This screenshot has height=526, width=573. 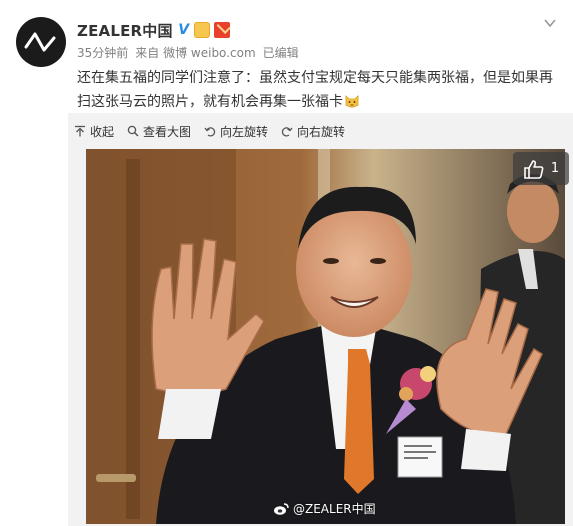 What do you see at coordinates (102, 52) in the screenshot?
I see `post-time: 35分钟前` at bounding box center [102, 52].